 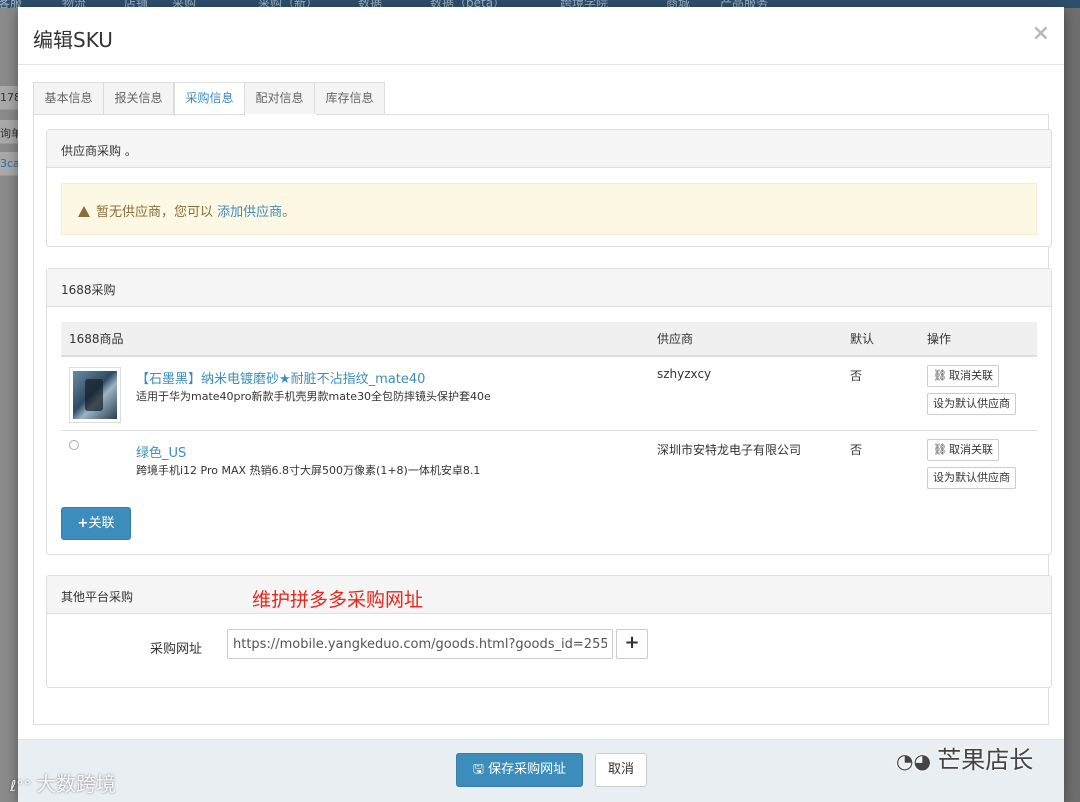 What do you see at coordinates (978, 339) in the screenshot?
I see `column-header: 操作` at bounding box center [978, 339].